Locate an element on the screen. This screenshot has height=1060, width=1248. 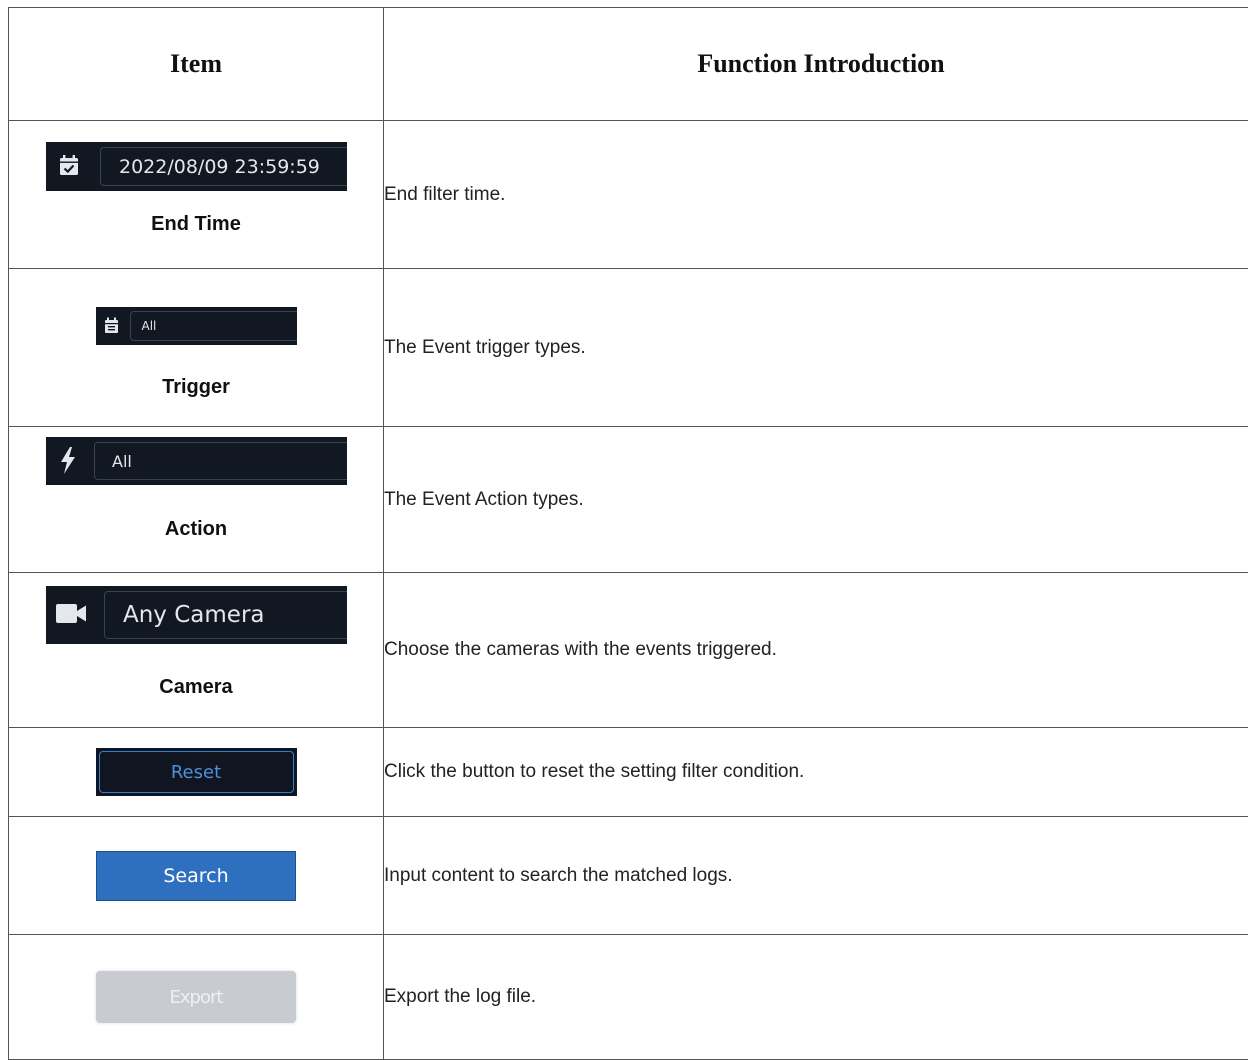
item-cell-search: Search is located at coordinates (196, 876).